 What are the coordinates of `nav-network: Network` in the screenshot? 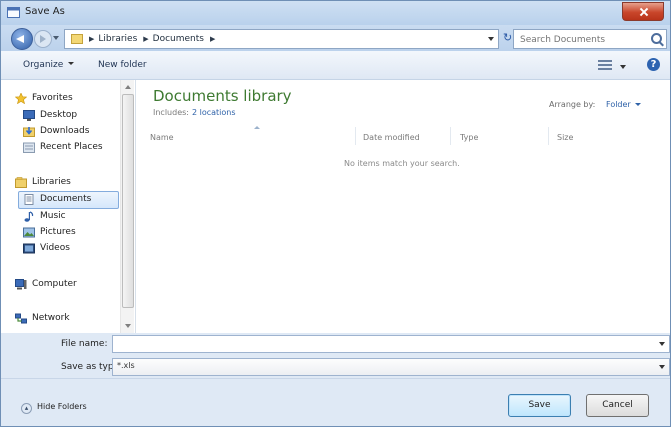 It's located at (42, 318).